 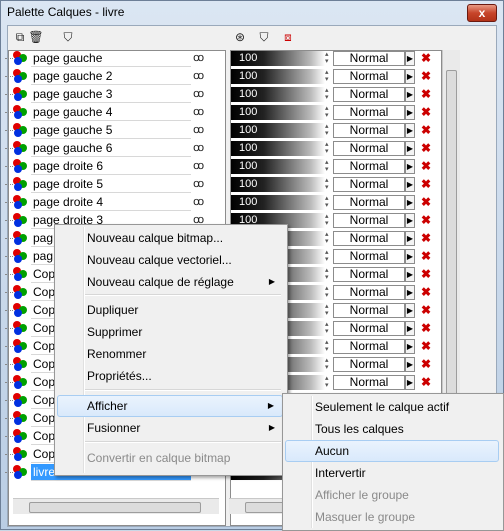 I want to click on layer-name: page gauche 3, so click(x=111, y=94).